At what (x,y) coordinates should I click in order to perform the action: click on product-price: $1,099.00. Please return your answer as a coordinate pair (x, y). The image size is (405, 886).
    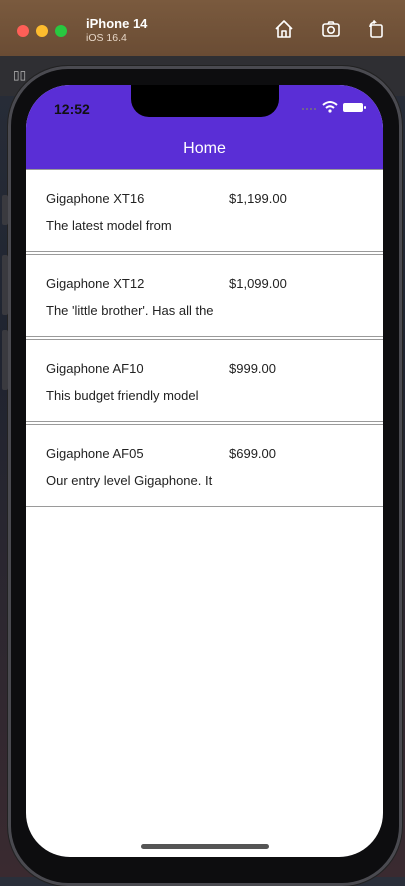
    Looking at the image, I should click on (258, 283).